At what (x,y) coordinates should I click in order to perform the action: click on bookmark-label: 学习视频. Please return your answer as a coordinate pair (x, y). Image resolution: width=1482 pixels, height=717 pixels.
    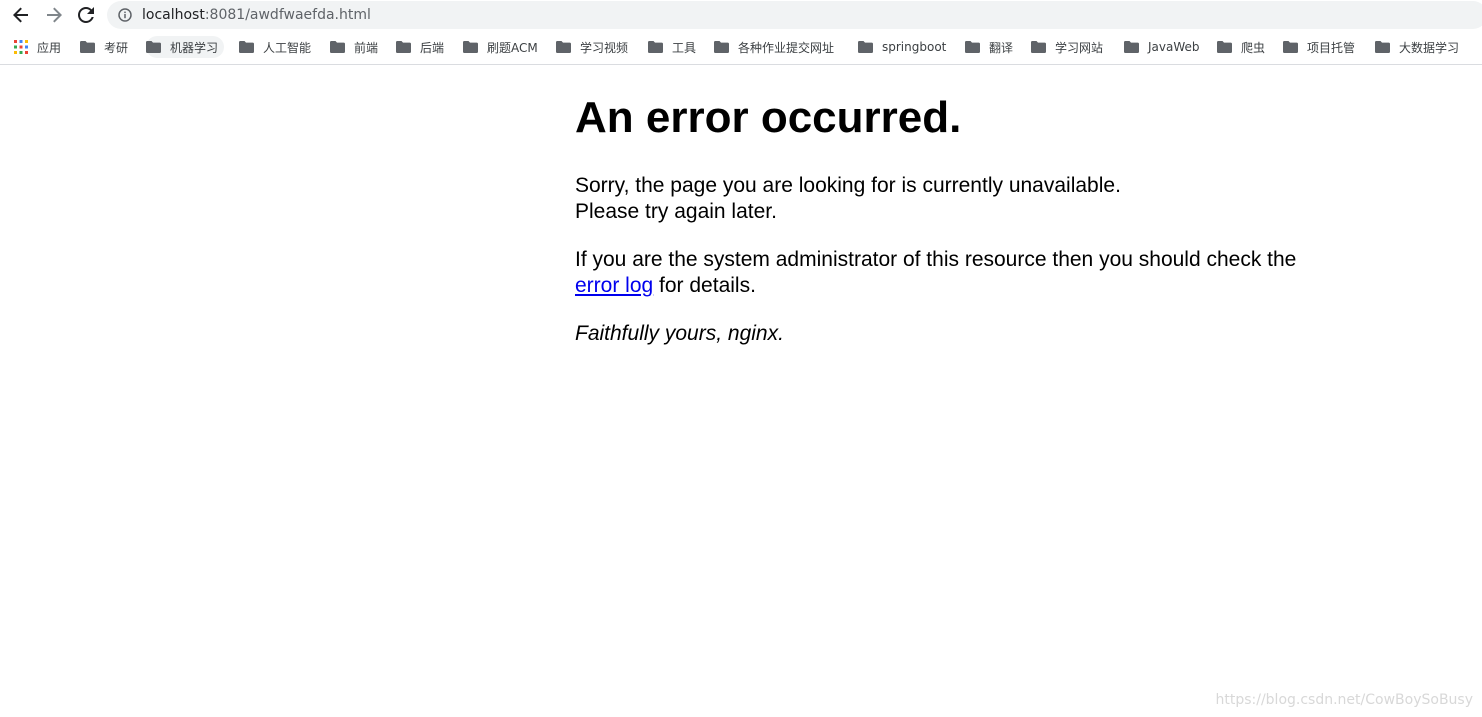
    Looking at the image, I should click on (604, 47).